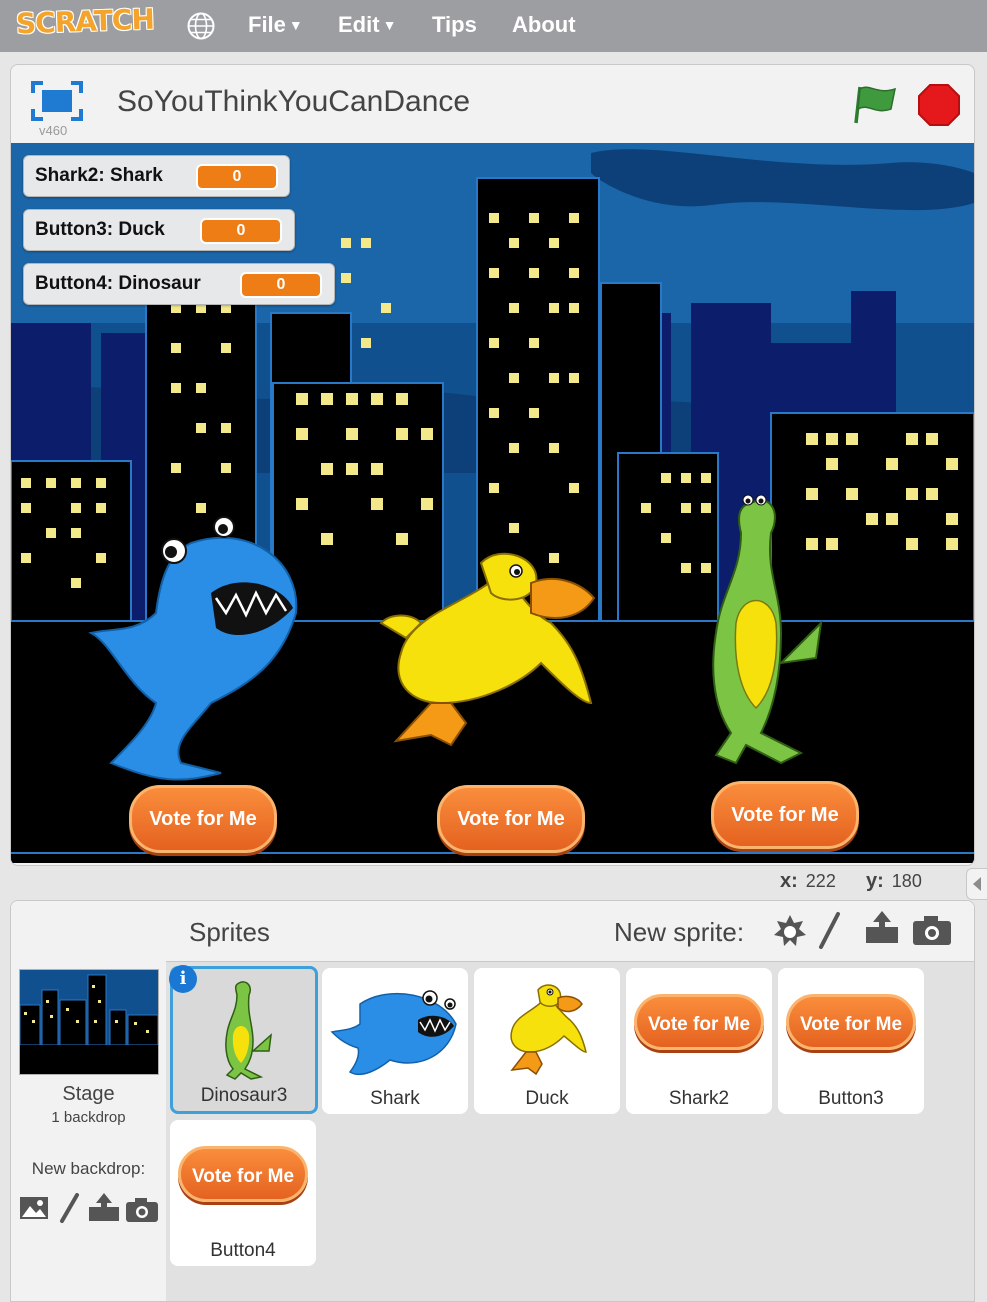 This screenshot has height=1302, width=987. I want to click on monitor-label: Button4: Dinosaur, so click(118, 283).